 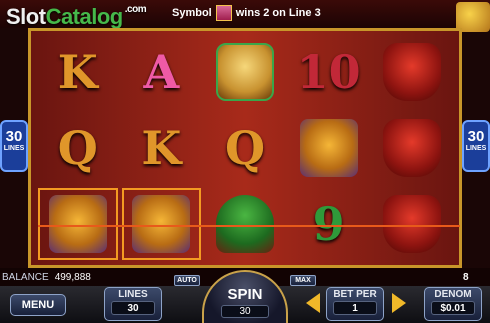 I want to click on lines-tag-right: 30 LINES, so click(x=476, y=146).